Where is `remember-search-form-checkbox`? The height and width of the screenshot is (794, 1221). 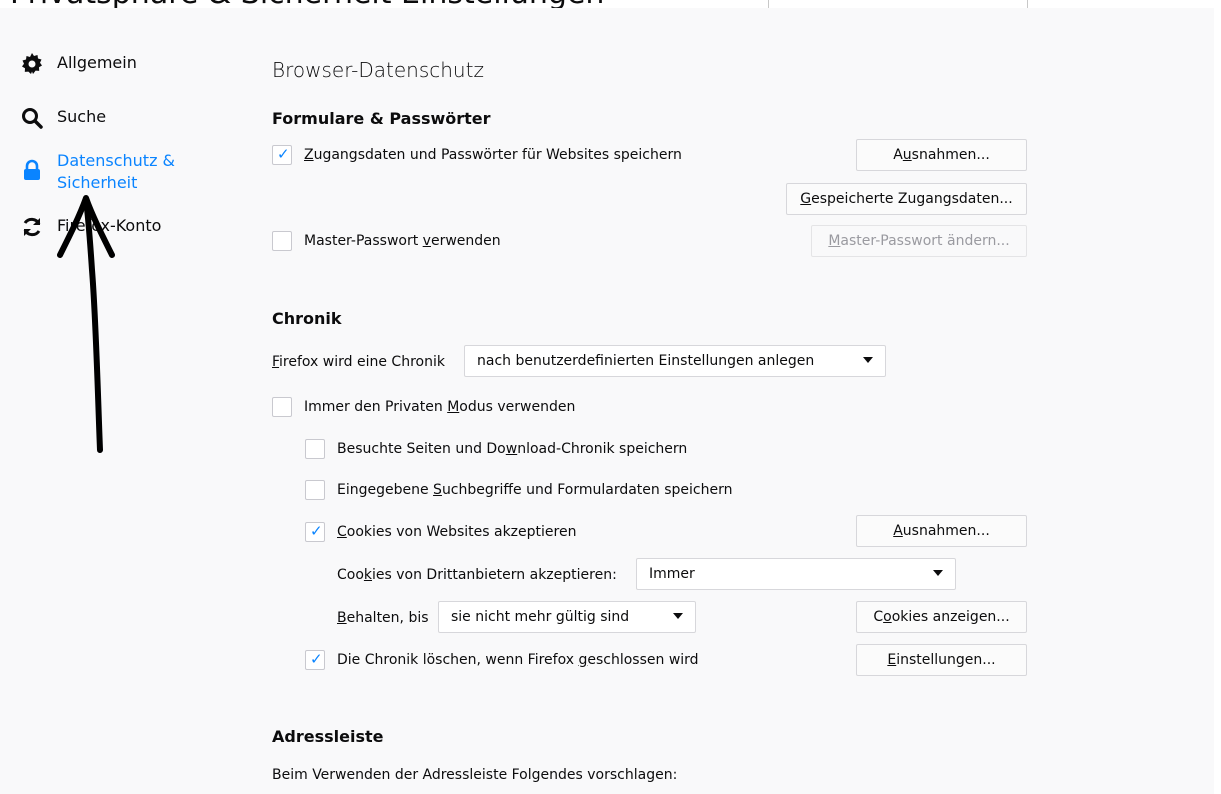
remember-search-form-checkbox is located at coordinates (315, 490).